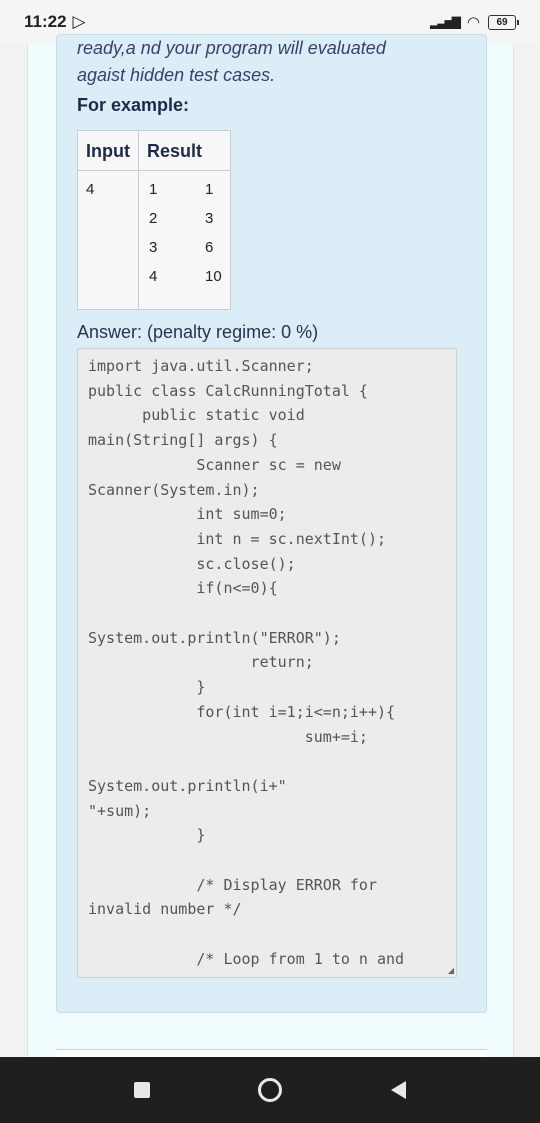 This screenshot has height=1123, width=540. I want to click on table-cell-input: 4, so click(108, 240).